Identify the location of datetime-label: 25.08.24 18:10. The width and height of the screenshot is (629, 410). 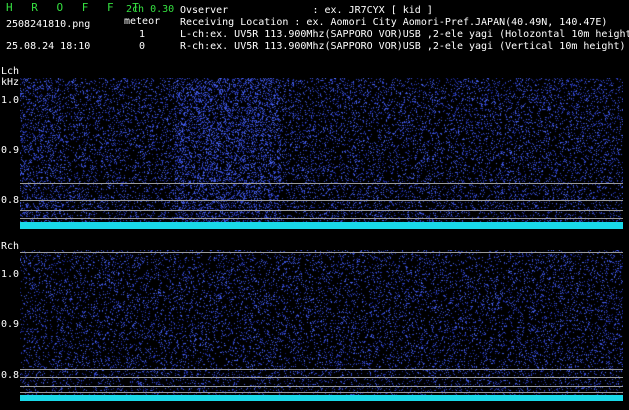
(48, 46).